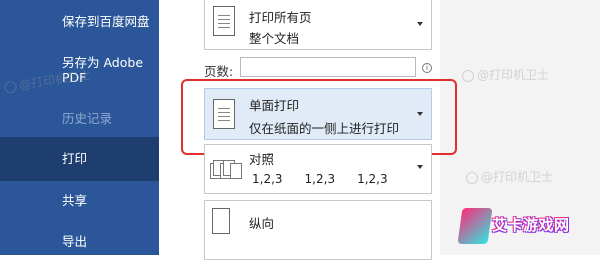 The image size is (600, 260). I want to click on collate-order-3: 1,2,3, so click(372, 179).